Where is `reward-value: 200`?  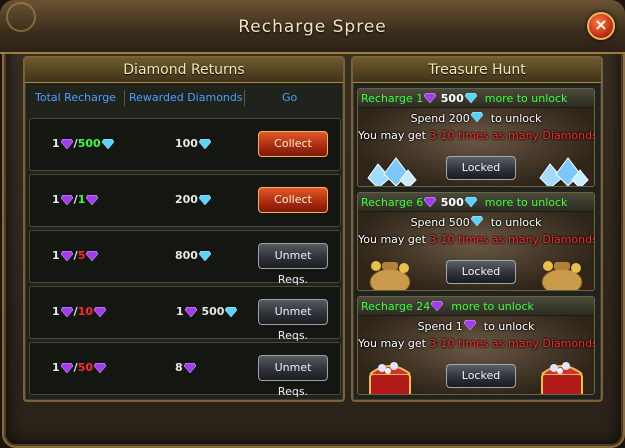
reward-value: 200 is located at coordinates (186, 199).